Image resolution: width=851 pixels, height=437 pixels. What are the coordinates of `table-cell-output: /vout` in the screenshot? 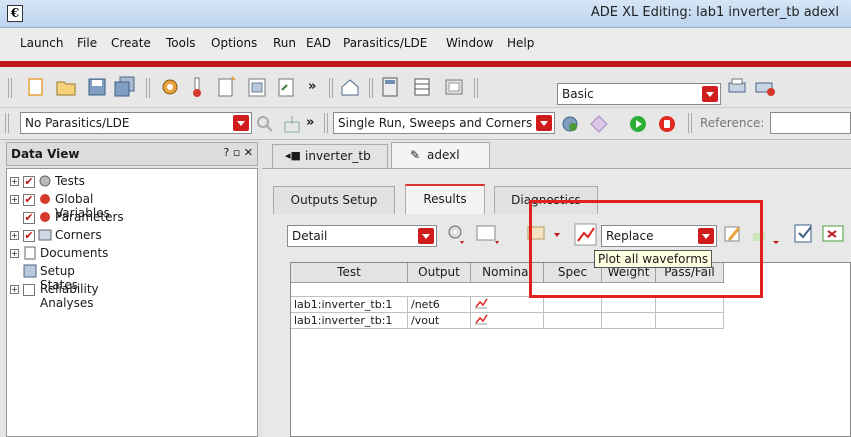 It's located at (439, 321).